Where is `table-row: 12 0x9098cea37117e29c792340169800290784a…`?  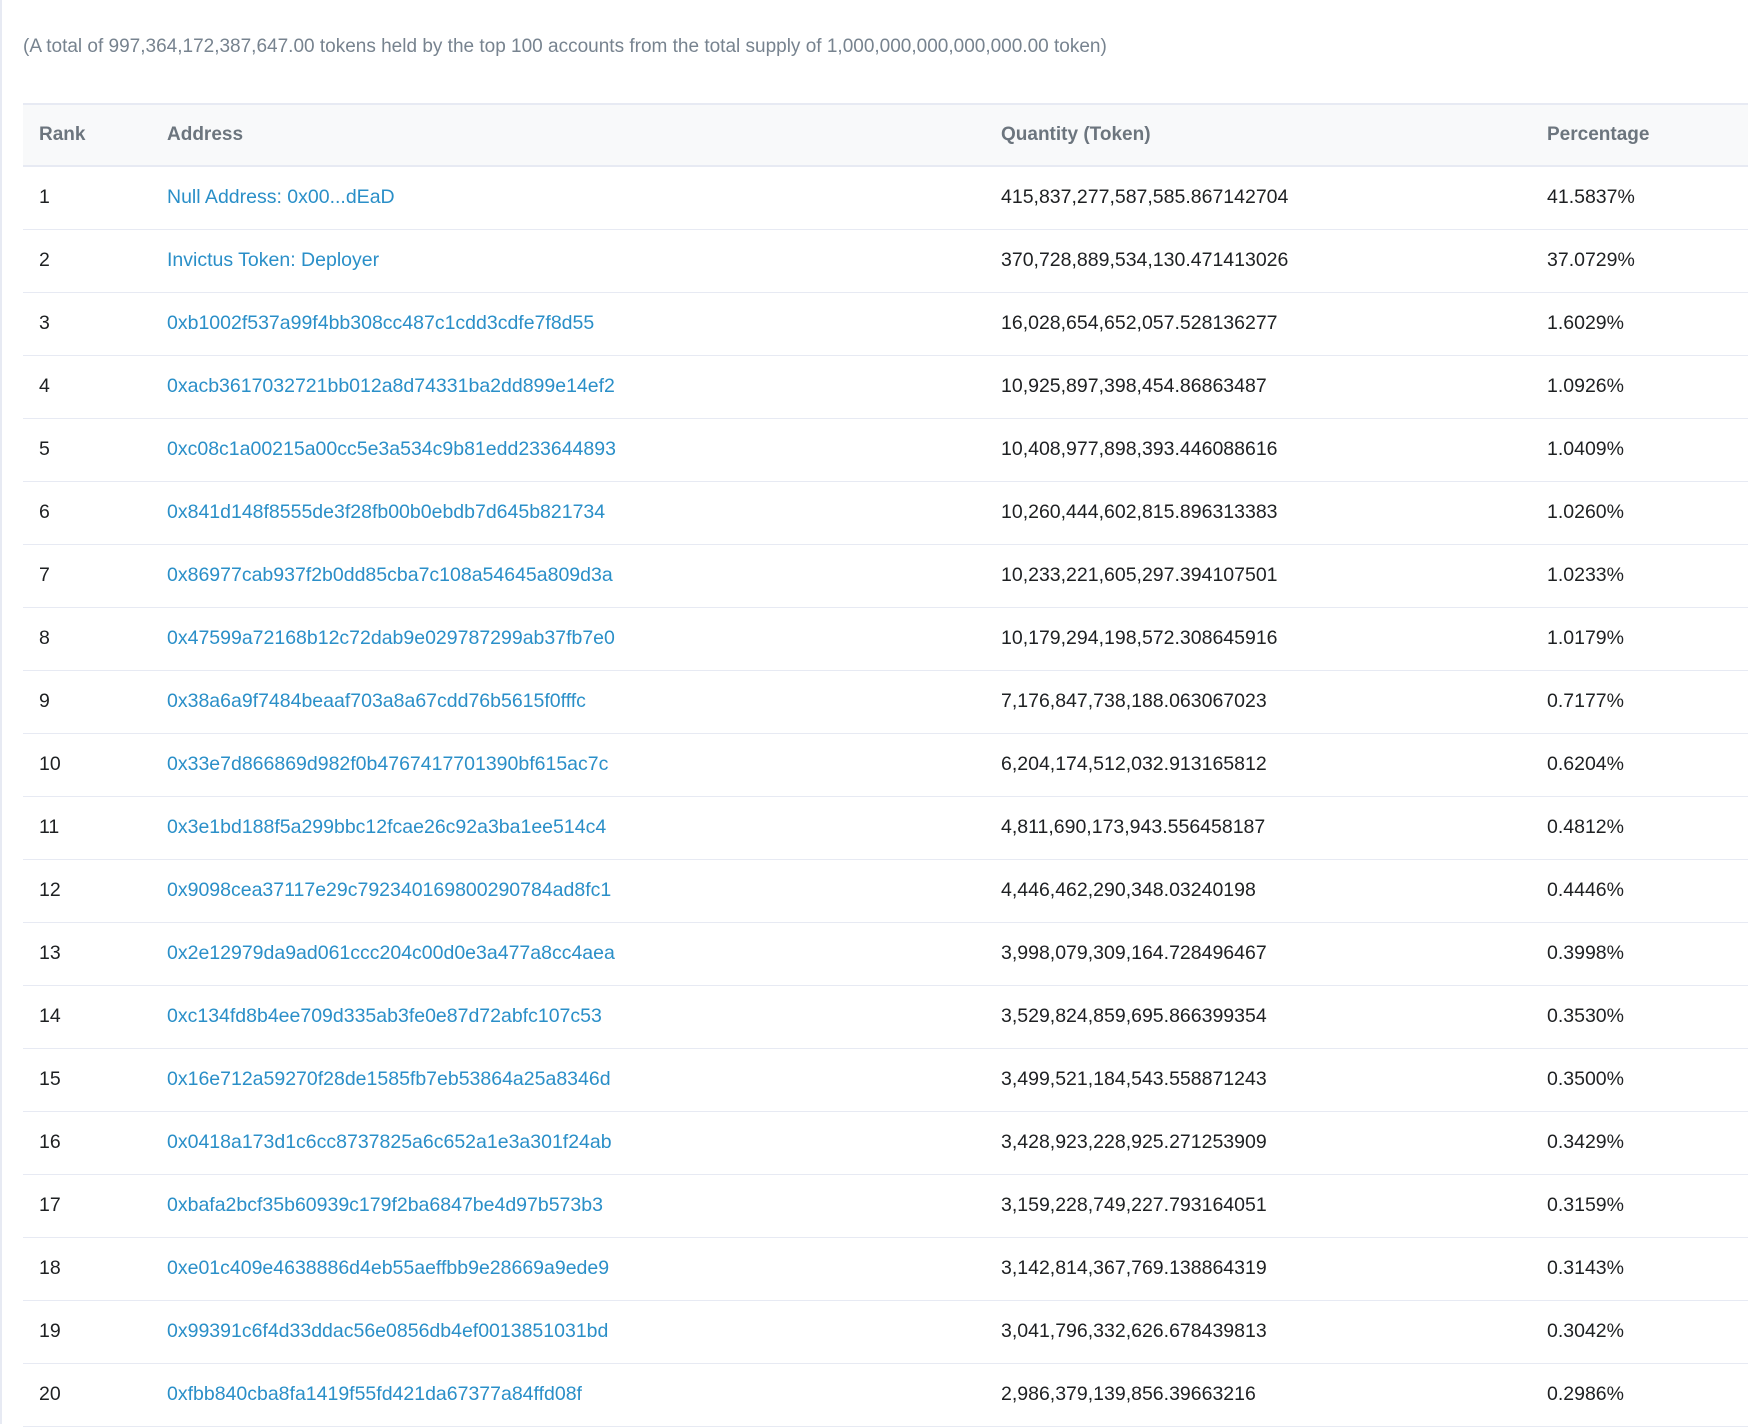 table-row: 12 0x9098cea37117e29c792340169800290784a… is located at coordinates (885, 891).